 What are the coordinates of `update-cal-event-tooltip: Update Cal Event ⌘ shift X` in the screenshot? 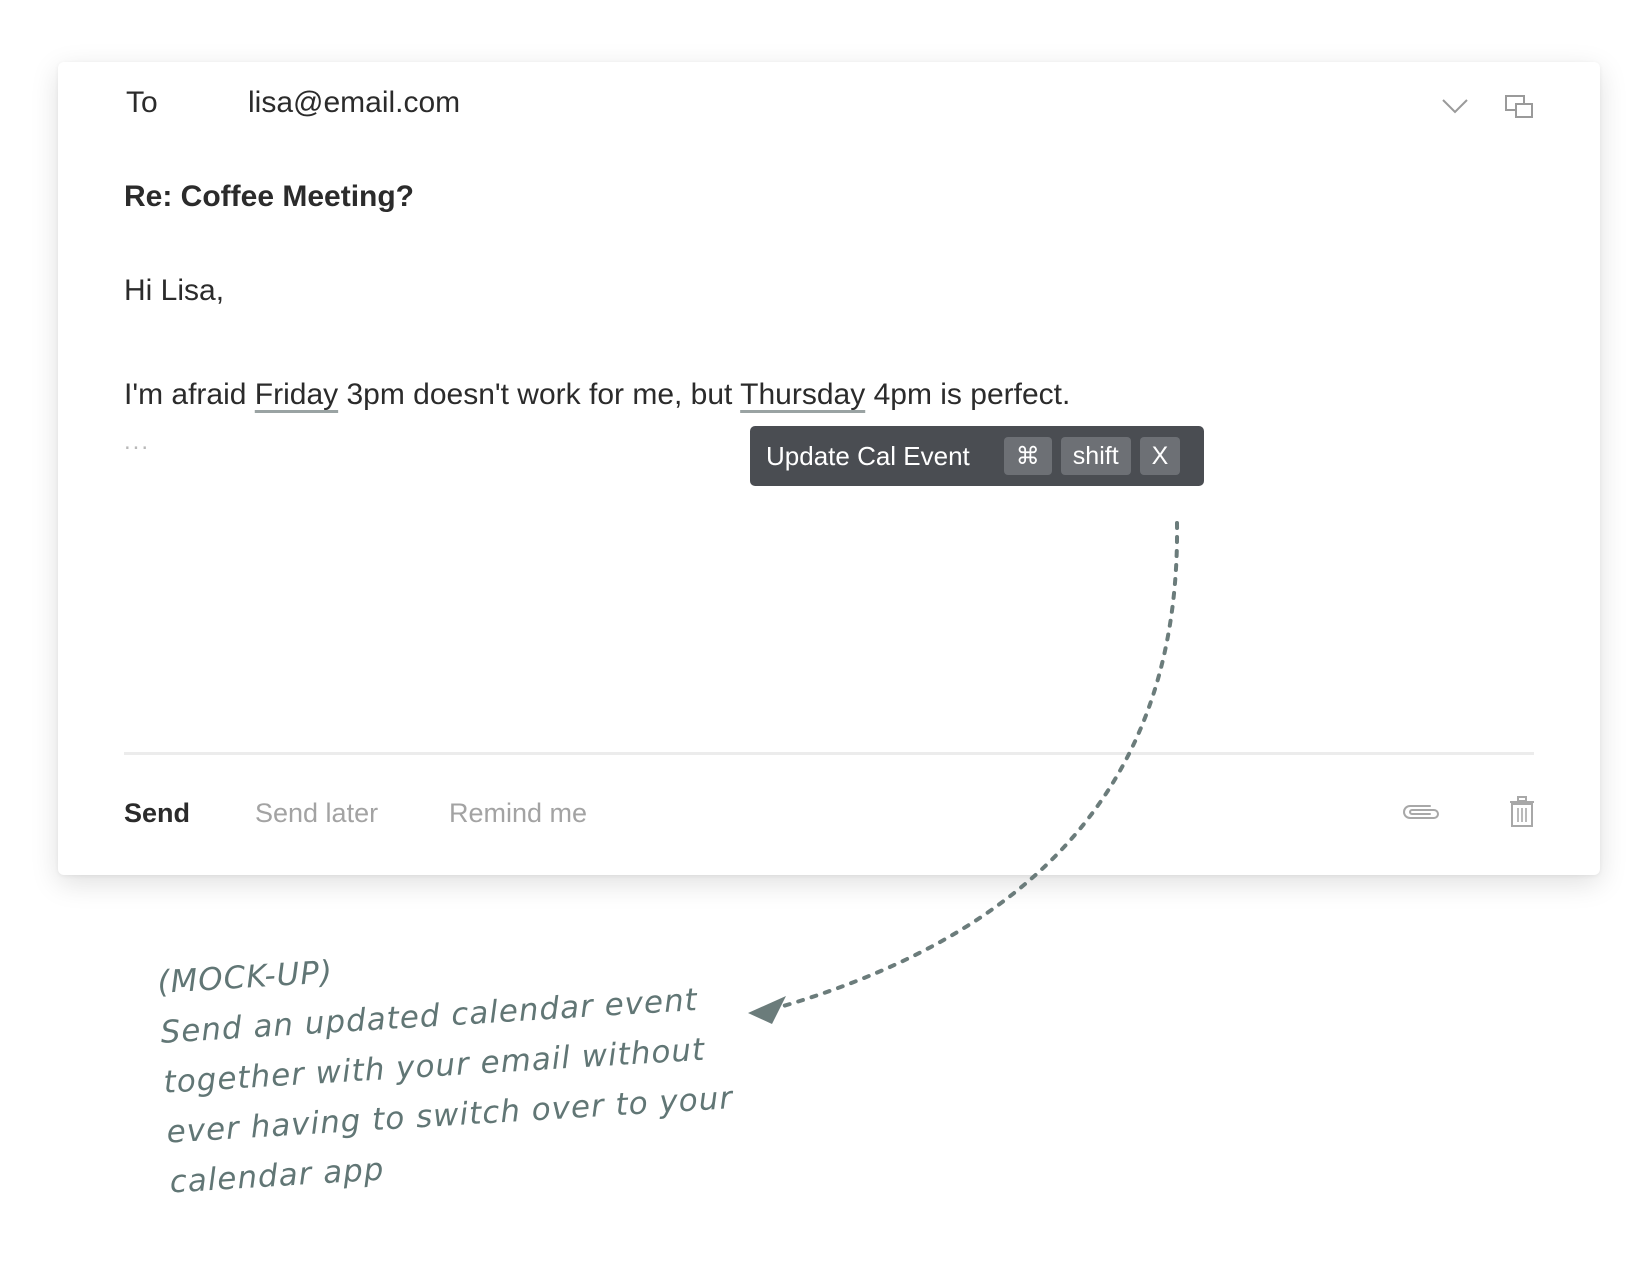 It's located at (977, 456).